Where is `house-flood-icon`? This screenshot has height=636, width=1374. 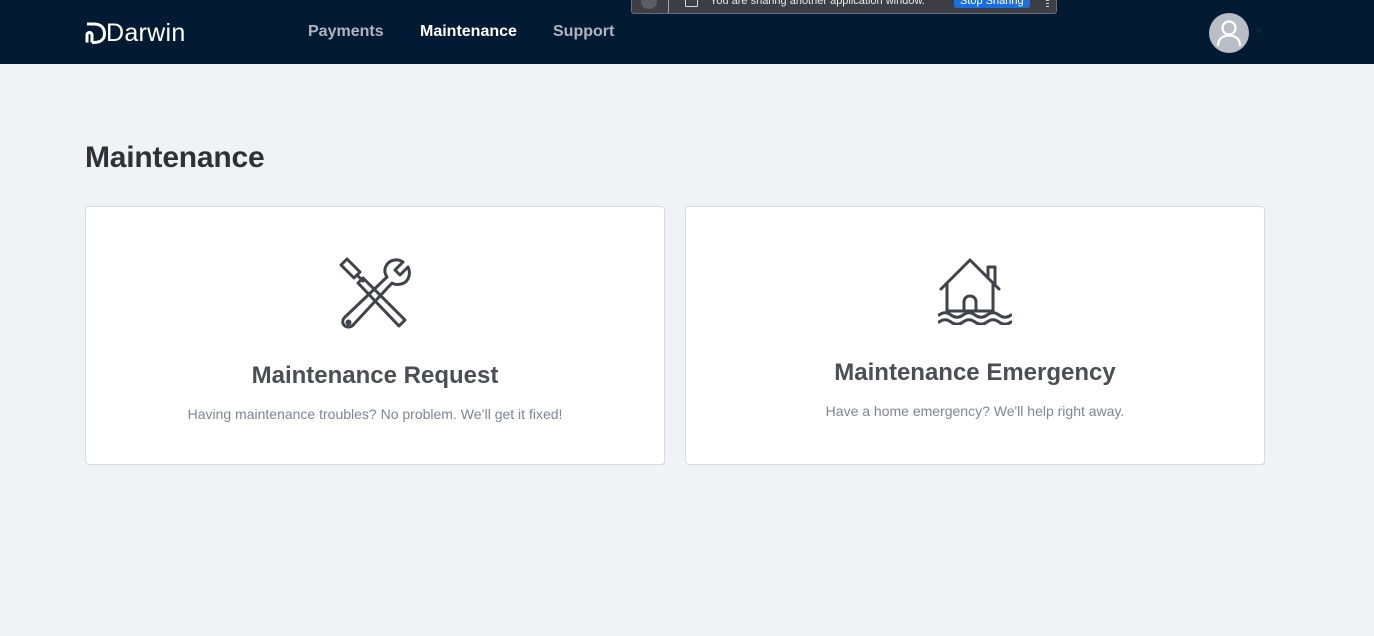
house-flood-icon is located at coordinates (975, 291).